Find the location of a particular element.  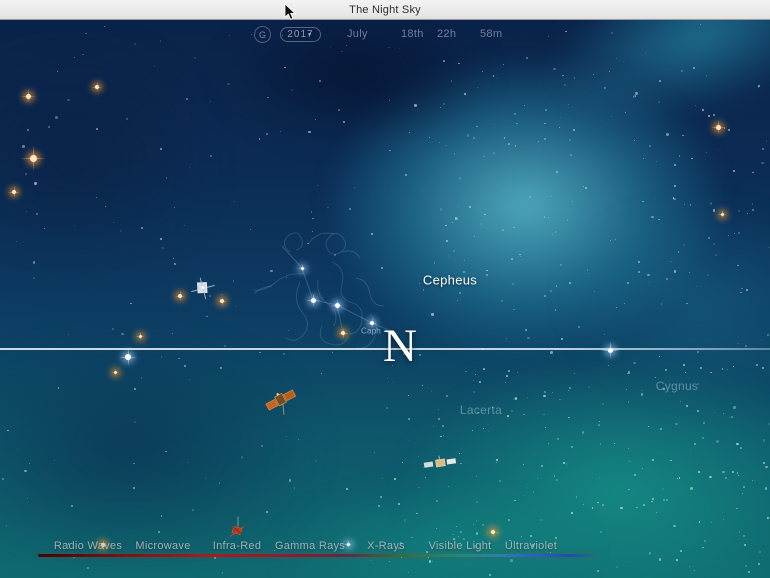

compass-north-marker: N is located at coordinates (400, 346).